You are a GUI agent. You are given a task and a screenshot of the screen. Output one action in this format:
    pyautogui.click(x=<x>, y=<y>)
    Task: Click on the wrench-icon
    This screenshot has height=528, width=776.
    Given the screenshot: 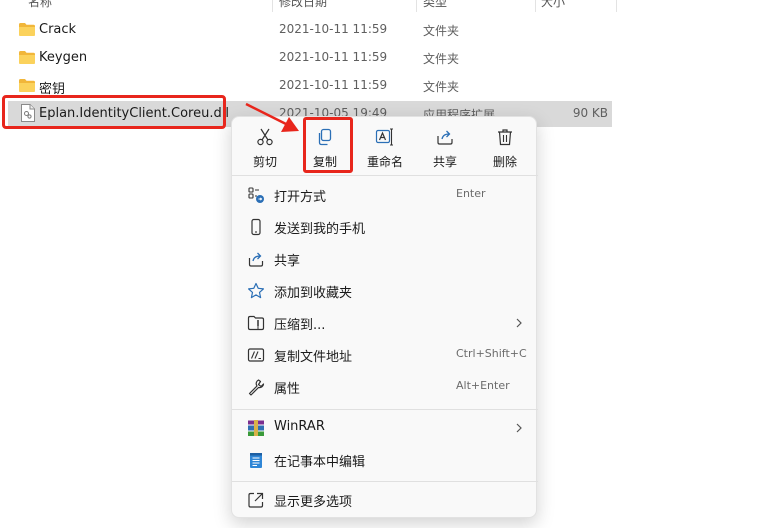 What is the action you would take?
    pyautogui.click(x=256, y=387)
    